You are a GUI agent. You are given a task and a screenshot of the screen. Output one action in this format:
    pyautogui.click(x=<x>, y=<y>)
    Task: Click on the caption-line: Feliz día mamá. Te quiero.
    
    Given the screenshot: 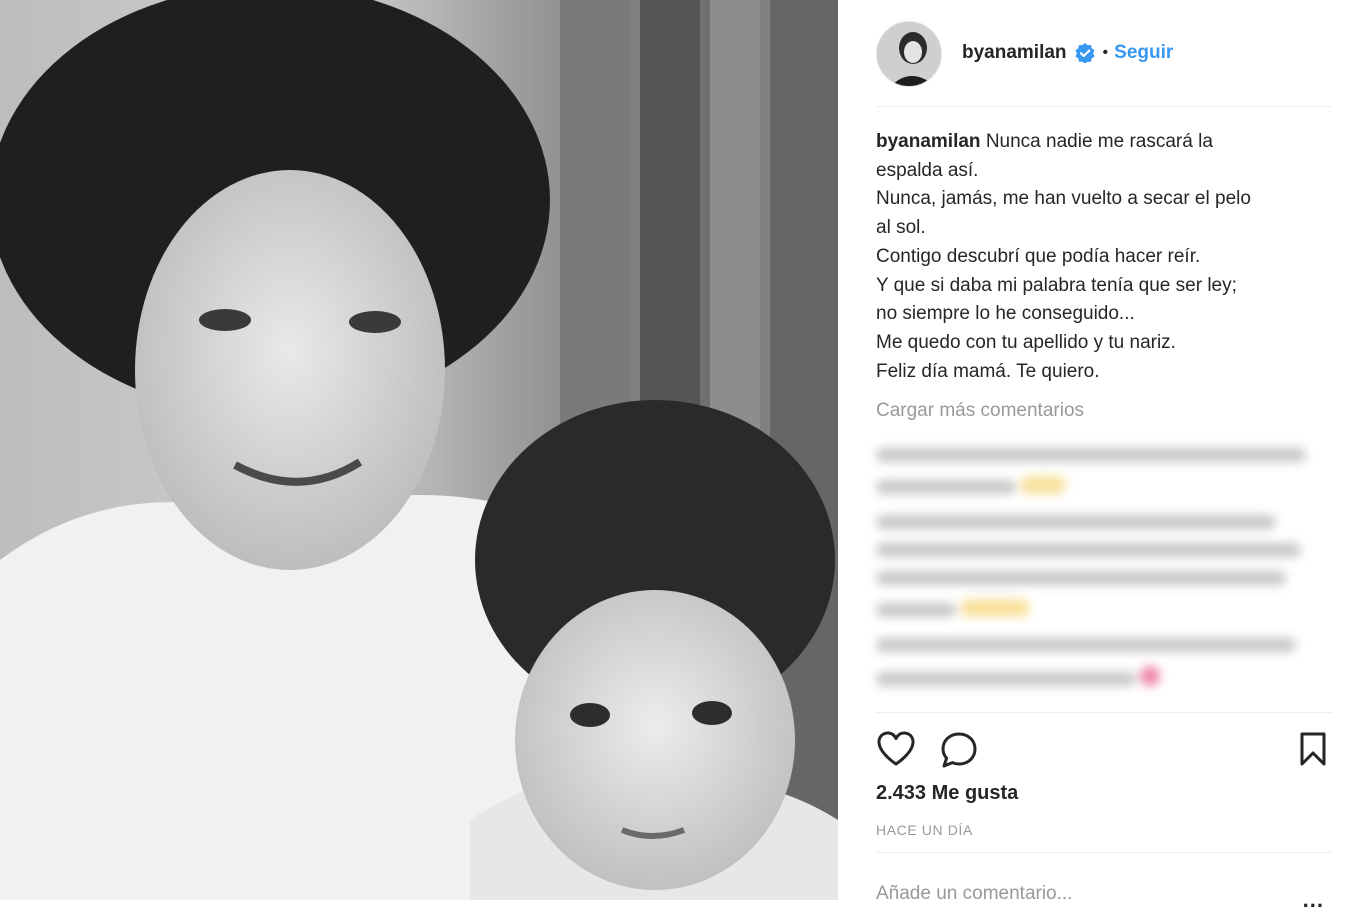 What is the action you would take?
    pyautogui.click(x=988, y=371)
    